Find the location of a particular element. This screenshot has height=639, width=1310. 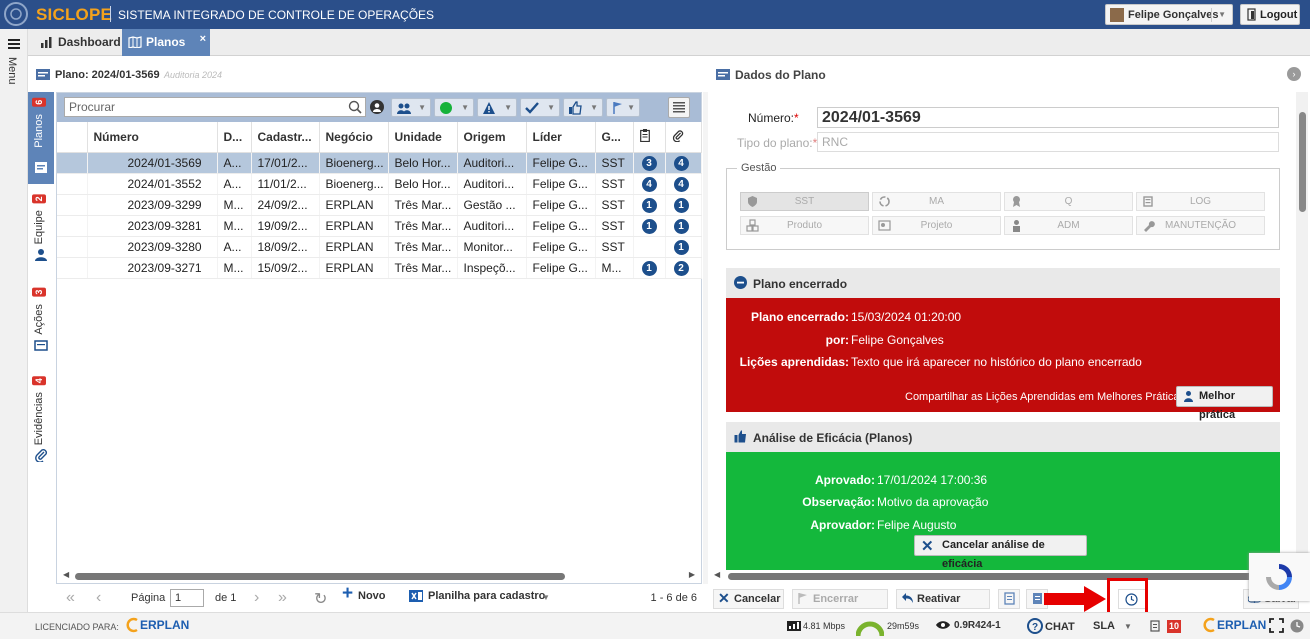

gestao-sst-button: SST is located at coordinates (804, 201).